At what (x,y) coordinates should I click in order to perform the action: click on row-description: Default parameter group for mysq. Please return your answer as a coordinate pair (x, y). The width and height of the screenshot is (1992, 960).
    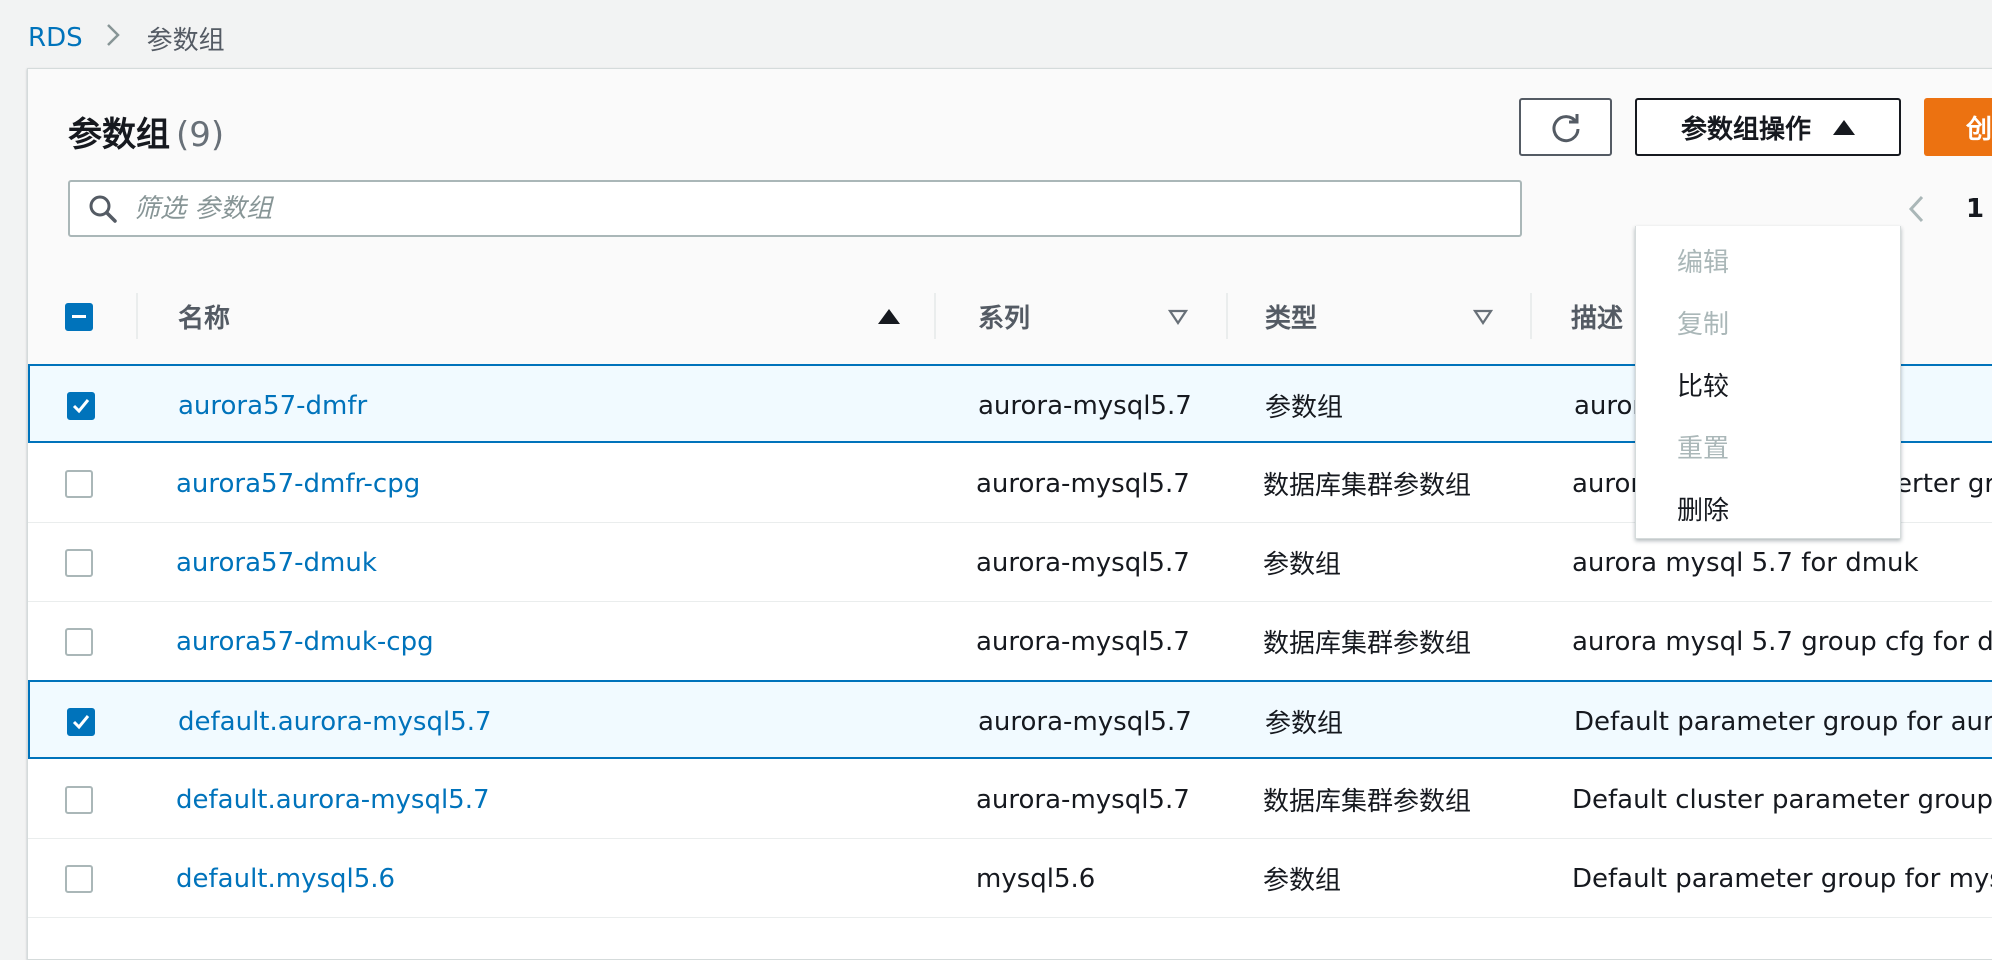
    Looking at the image, I should click on (1782, 878).